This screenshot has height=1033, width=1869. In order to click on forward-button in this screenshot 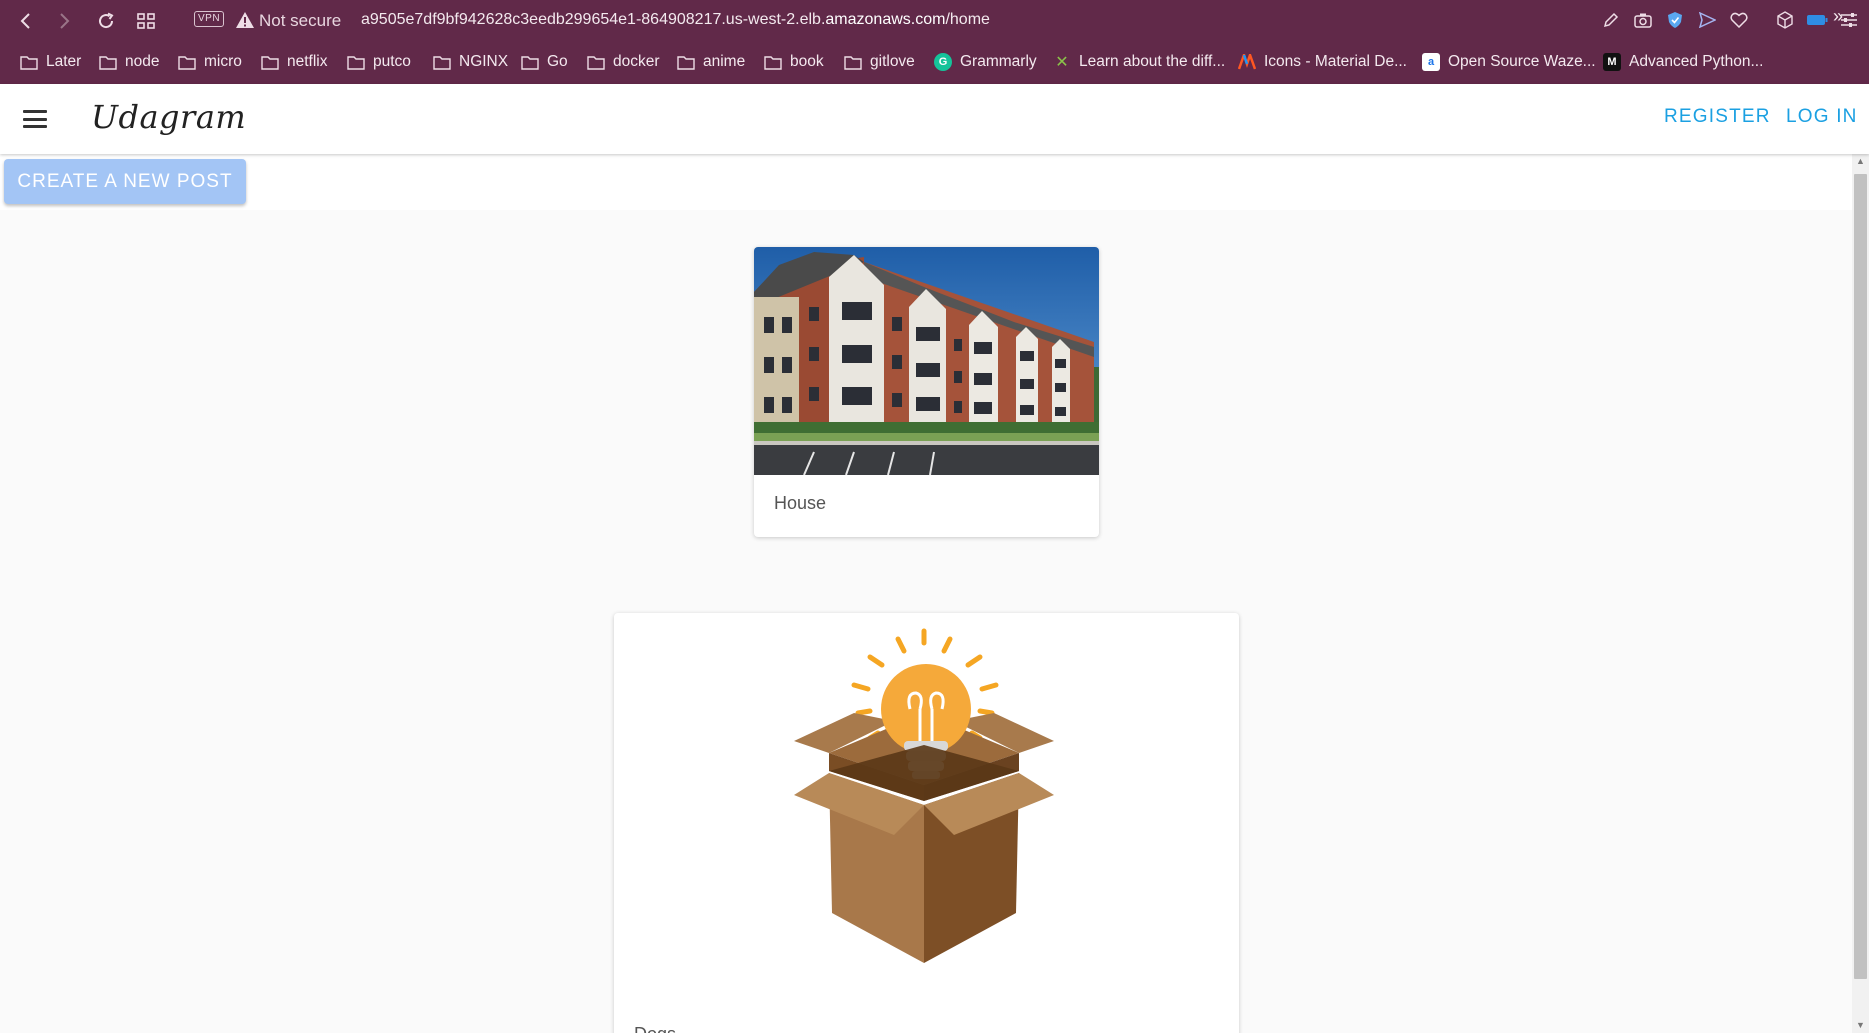, I will do `click(64, 21)`.